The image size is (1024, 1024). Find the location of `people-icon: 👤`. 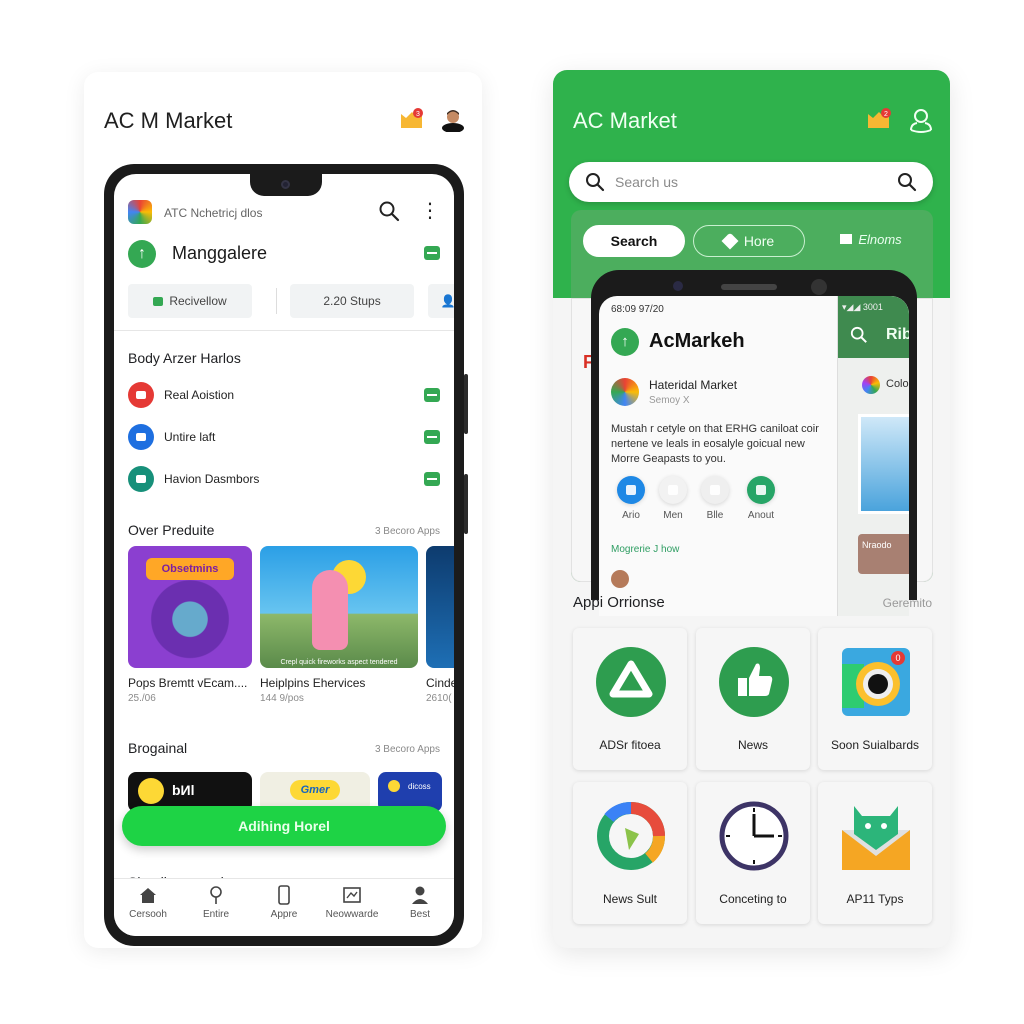

people-icon: 👤 is located at coordinates (447, 301).